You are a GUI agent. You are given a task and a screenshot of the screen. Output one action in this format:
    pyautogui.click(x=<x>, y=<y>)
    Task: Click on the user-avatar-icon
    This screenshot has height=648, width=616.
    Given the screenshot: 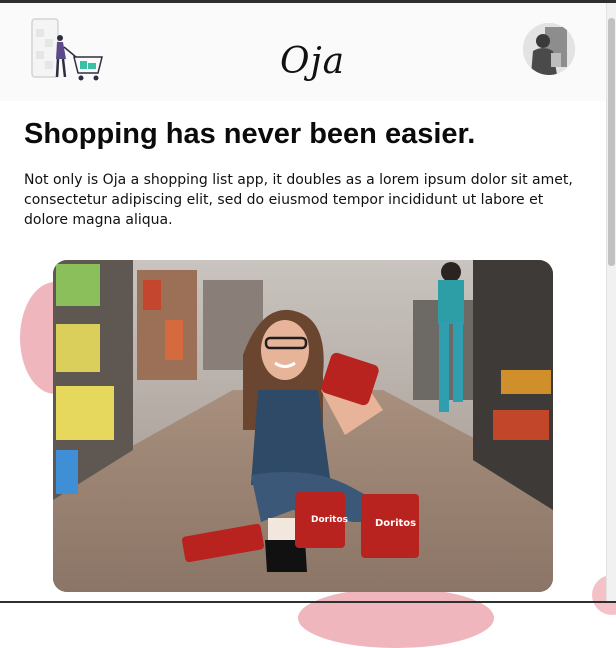 What is the action you would take?
    pyautogui.click(x=549, y=49)
    